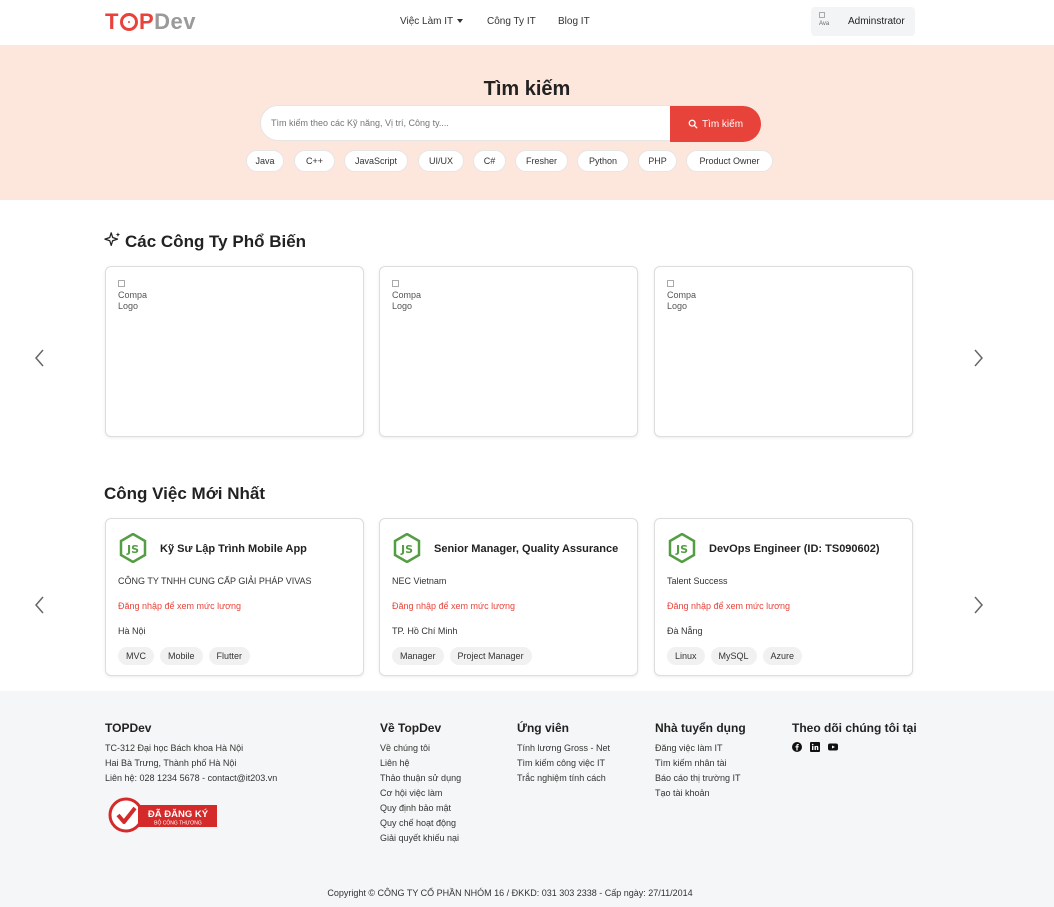  What do you see at coordinates (181, 656) in the screenshot?
I see `job-tag: Mobile` at bounding box center [181, 656].